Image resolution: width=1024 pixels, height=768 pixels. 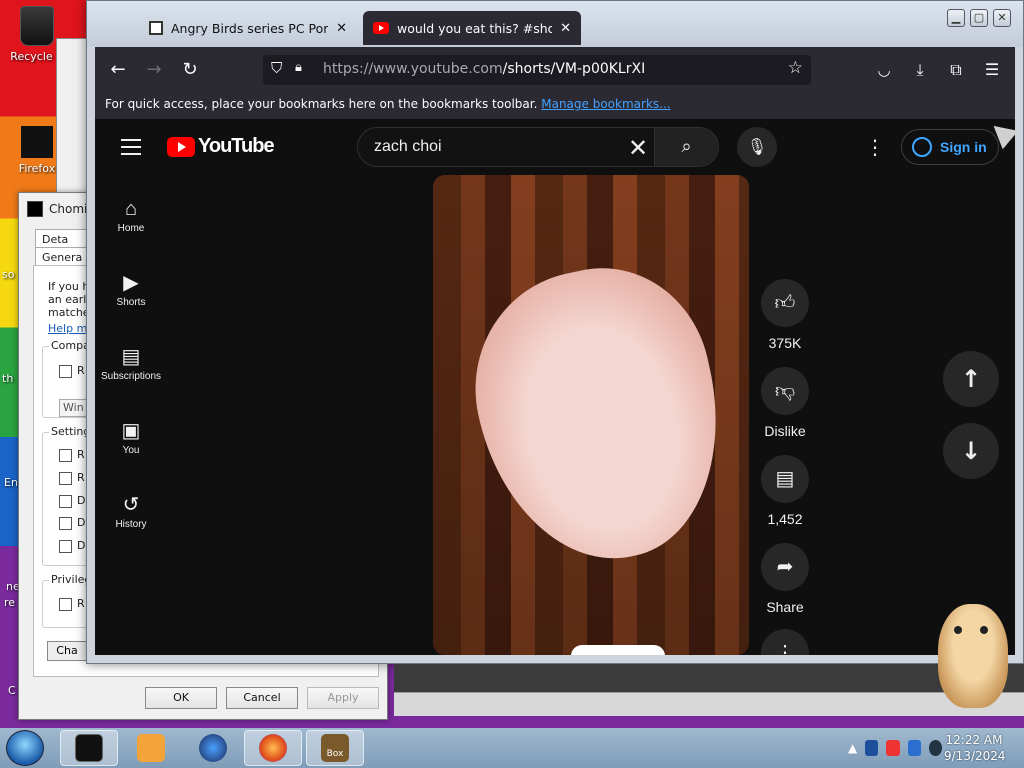 What do you see at coordinates (131, 362) in the screenshot?
I see `sidebar-item-subscriptions: ▤ Subscriptions` at bounding box center [131, 362].